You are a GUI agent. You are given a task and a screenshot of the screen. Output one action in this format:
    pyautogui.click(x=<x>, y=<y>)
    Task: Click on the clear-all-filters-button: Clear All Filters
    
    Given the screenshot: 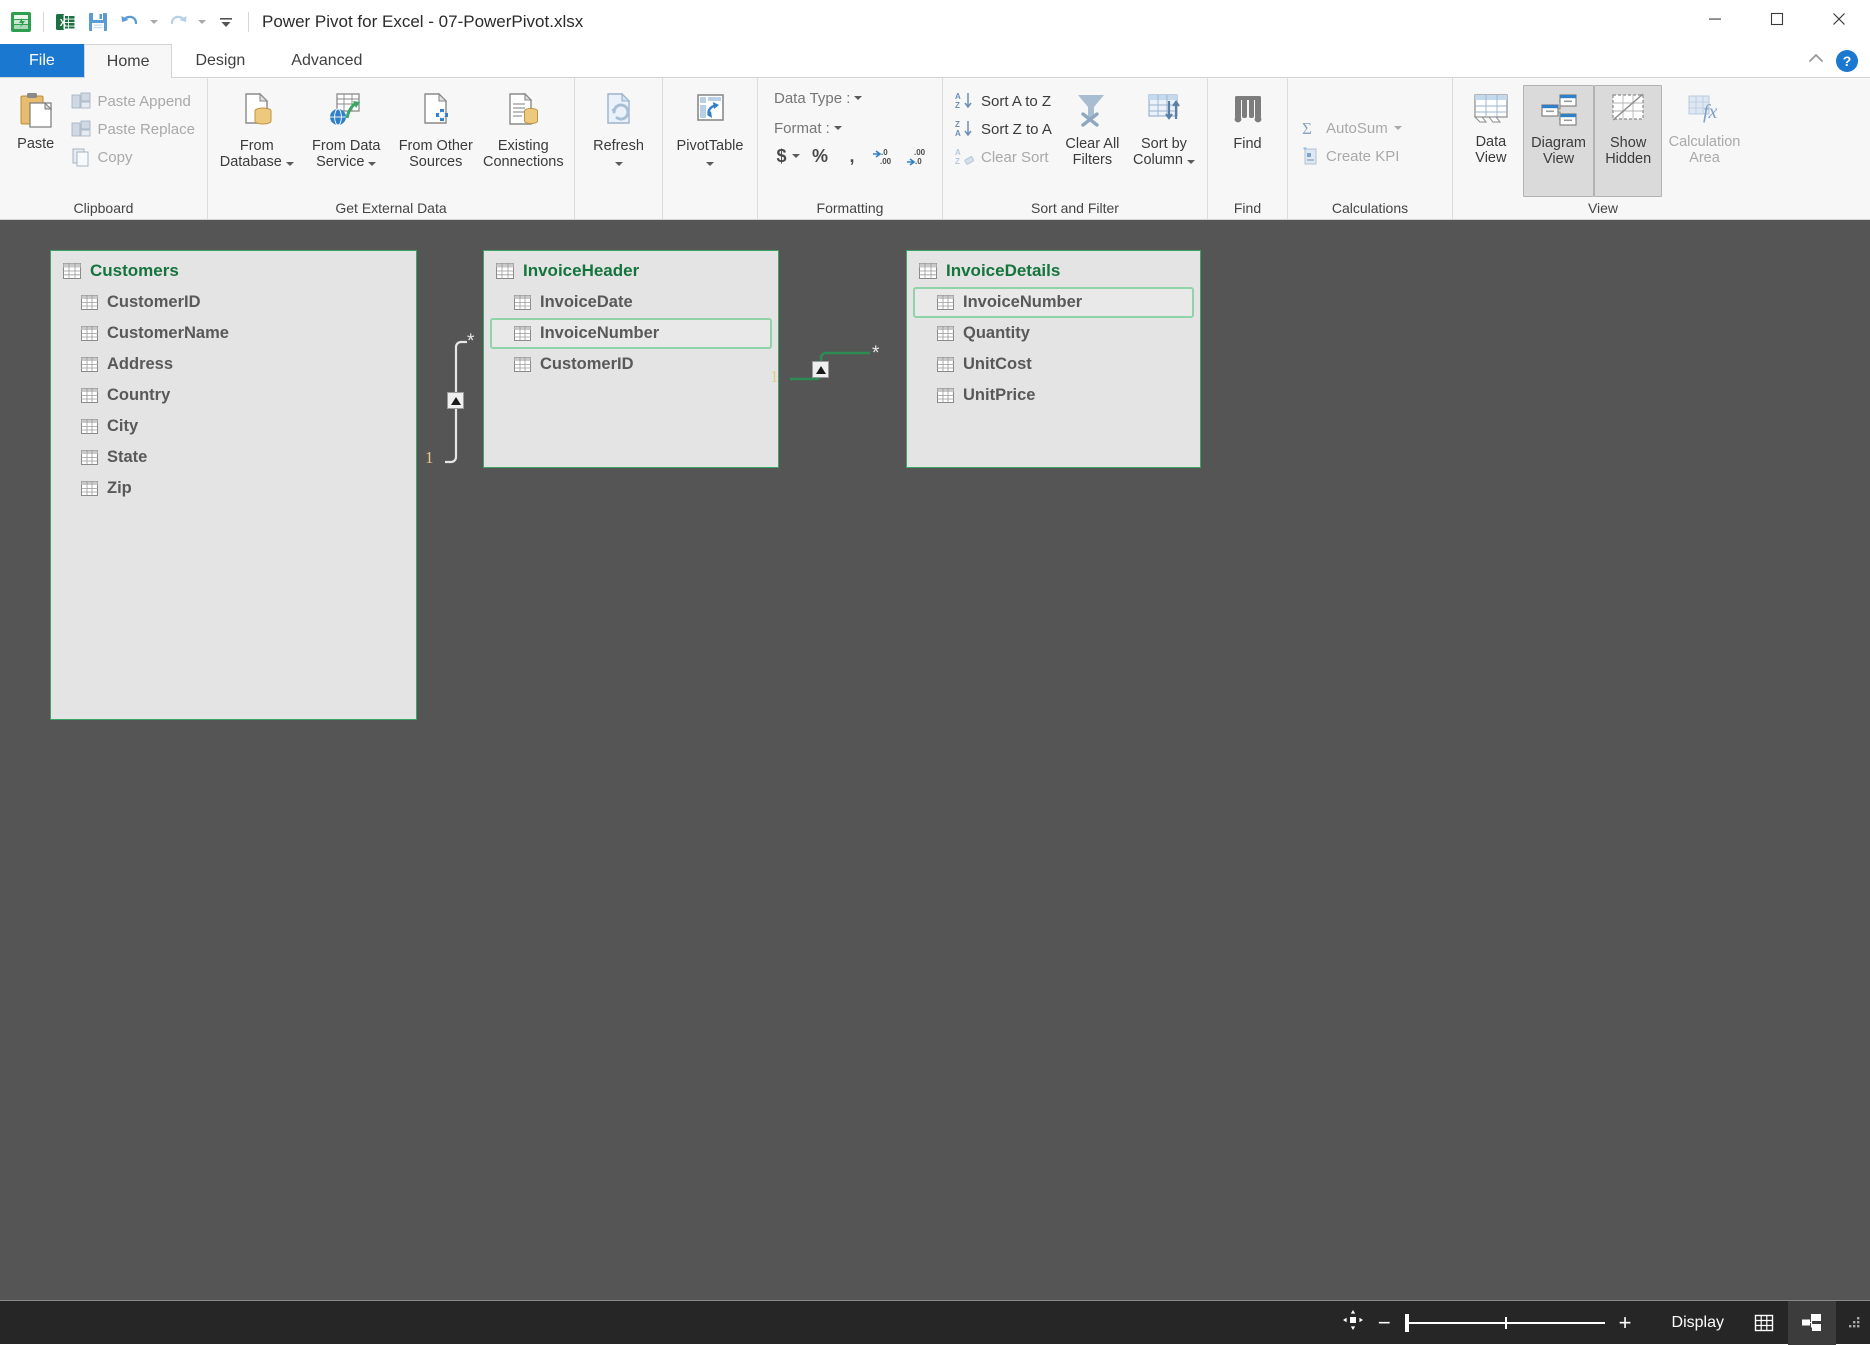 What is the action you would take?
    pyautogui.click(x=1092, y=128)
    